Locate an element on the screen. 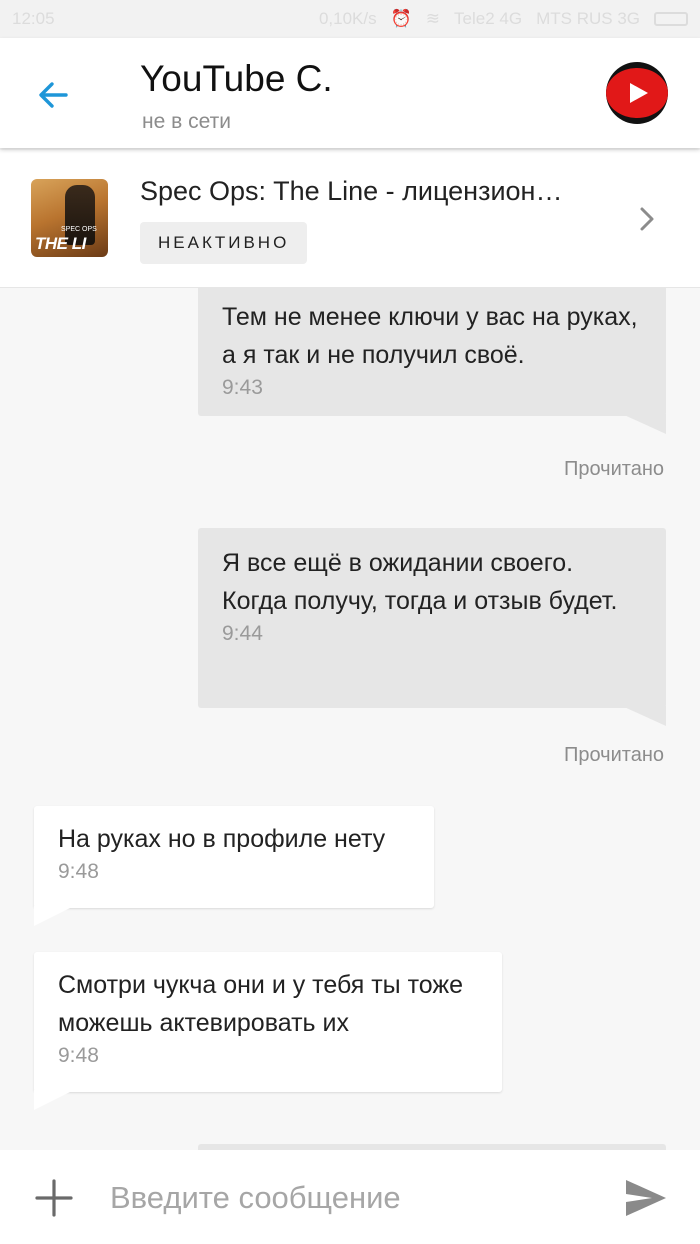  composer-bar is located at coordinates (350, 1197).